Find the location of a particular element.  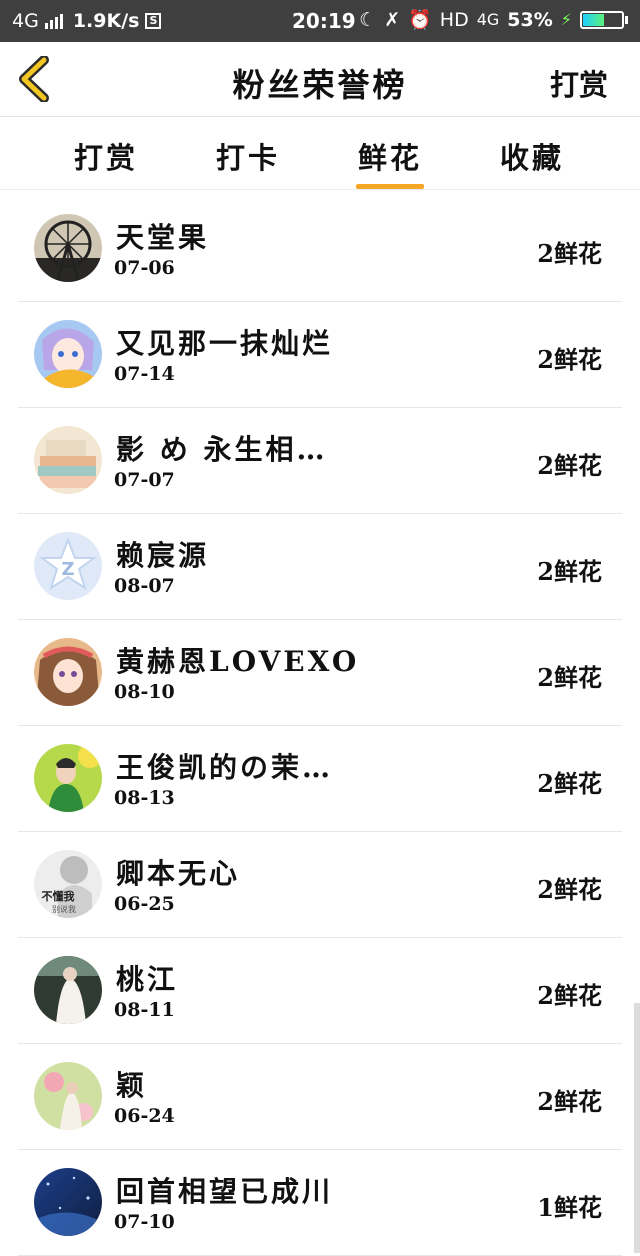

list-item: 又见那一抹灿烂 07-14 2鲜花 is located at coordinates (320, 355).